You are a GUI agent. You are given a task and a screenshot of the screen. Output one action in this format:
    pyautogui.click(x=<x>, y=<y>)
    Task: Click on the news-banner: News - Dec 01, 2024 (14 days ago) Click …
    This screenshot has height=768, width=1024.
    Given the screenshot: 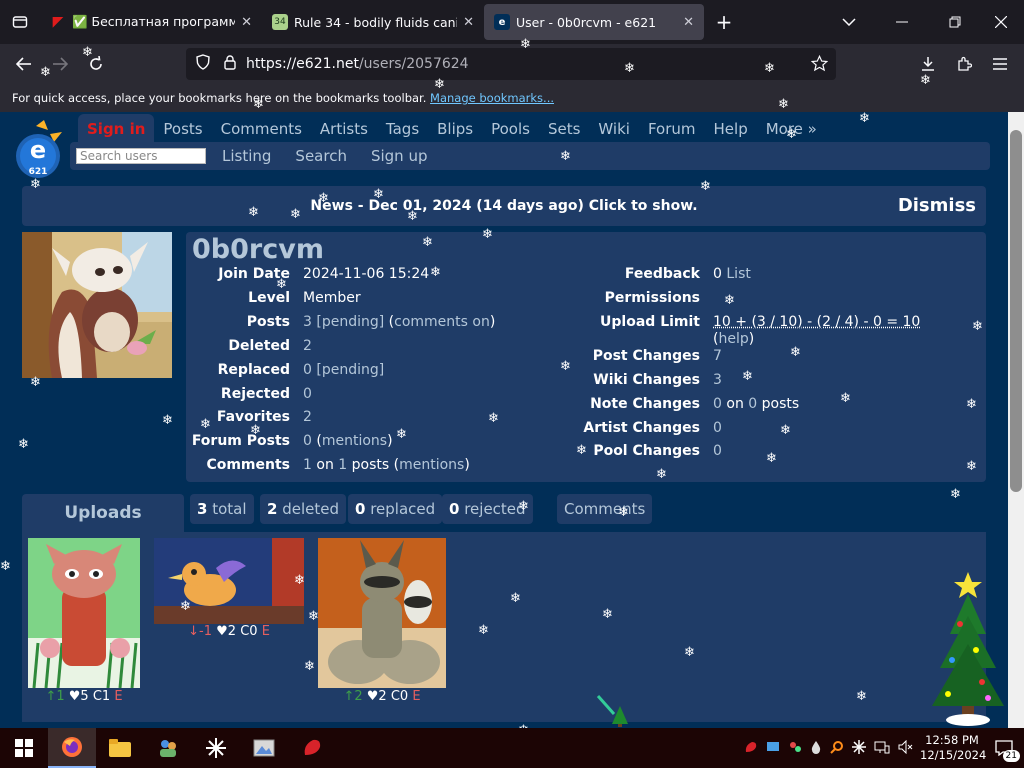 What is the action you would take?
    pyautogui.click(x=504, y=206)
    